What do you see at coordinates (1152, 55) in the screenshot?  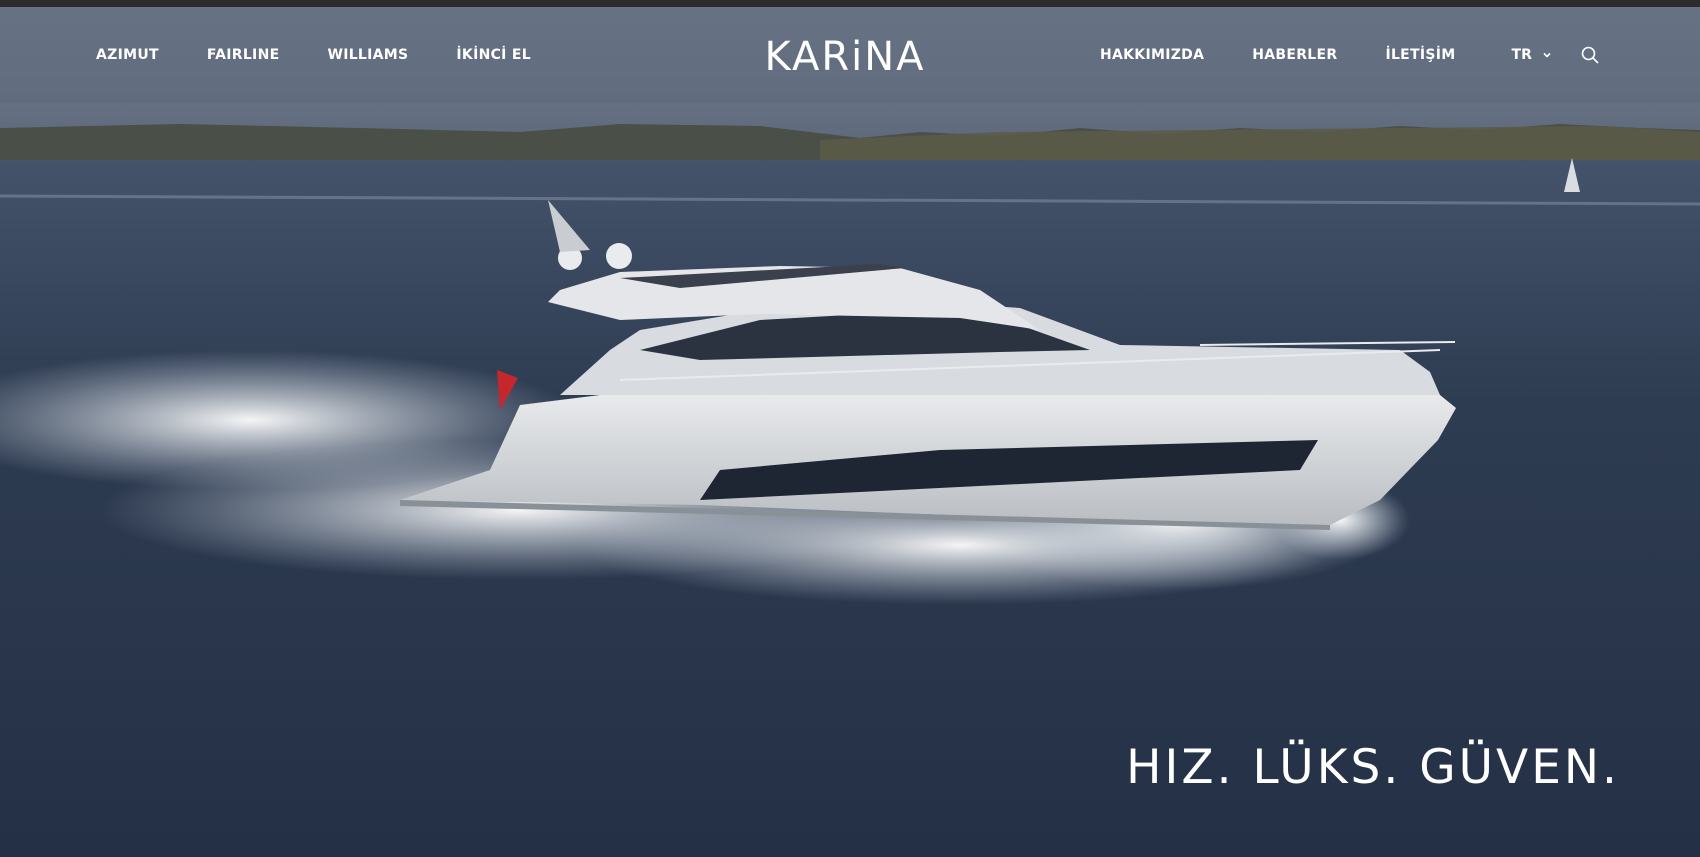 I see `nav-link-hakkimizda: HAKKIMIZDA` at bounding box center [1152, 55].